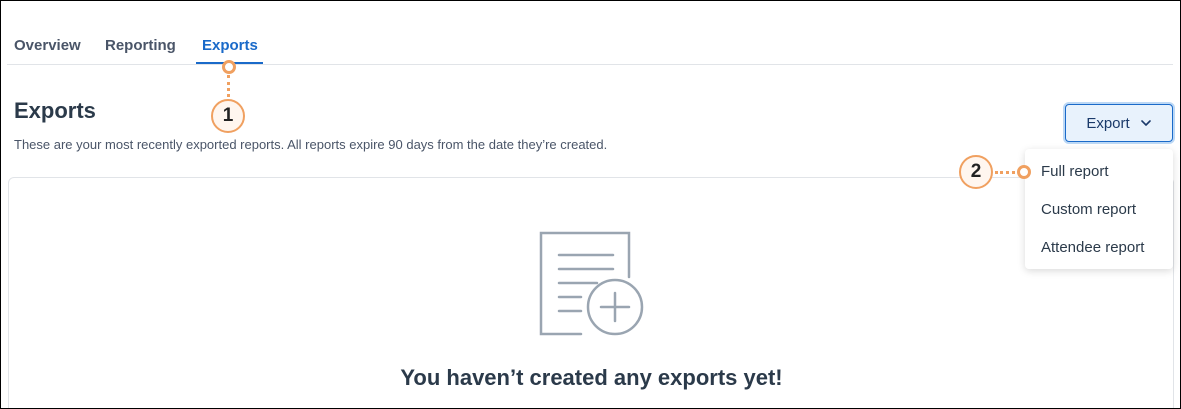 The height and width of the screenshot is (409, 1181). I want to click on export-button-label: Export, so click(1108, 123).